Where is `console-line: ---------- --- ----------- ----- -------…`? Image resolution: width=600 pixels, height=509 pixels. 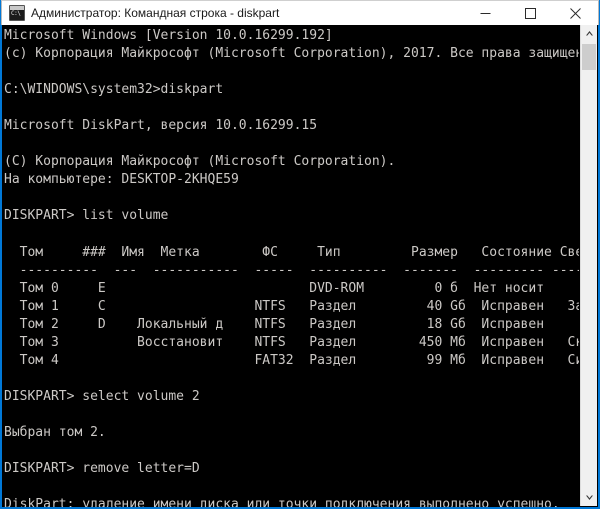
console-line: ---------- --- ----------- ----- -------… is located at coordinates (291, 270).